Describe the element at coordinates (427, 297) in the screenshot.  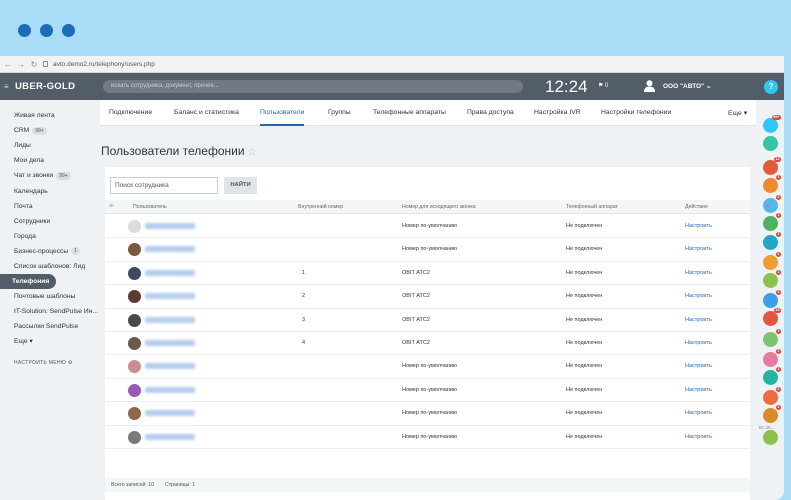
I see `table-row: 2 OBIT АТС2 Не подключен Настроить` at that location.